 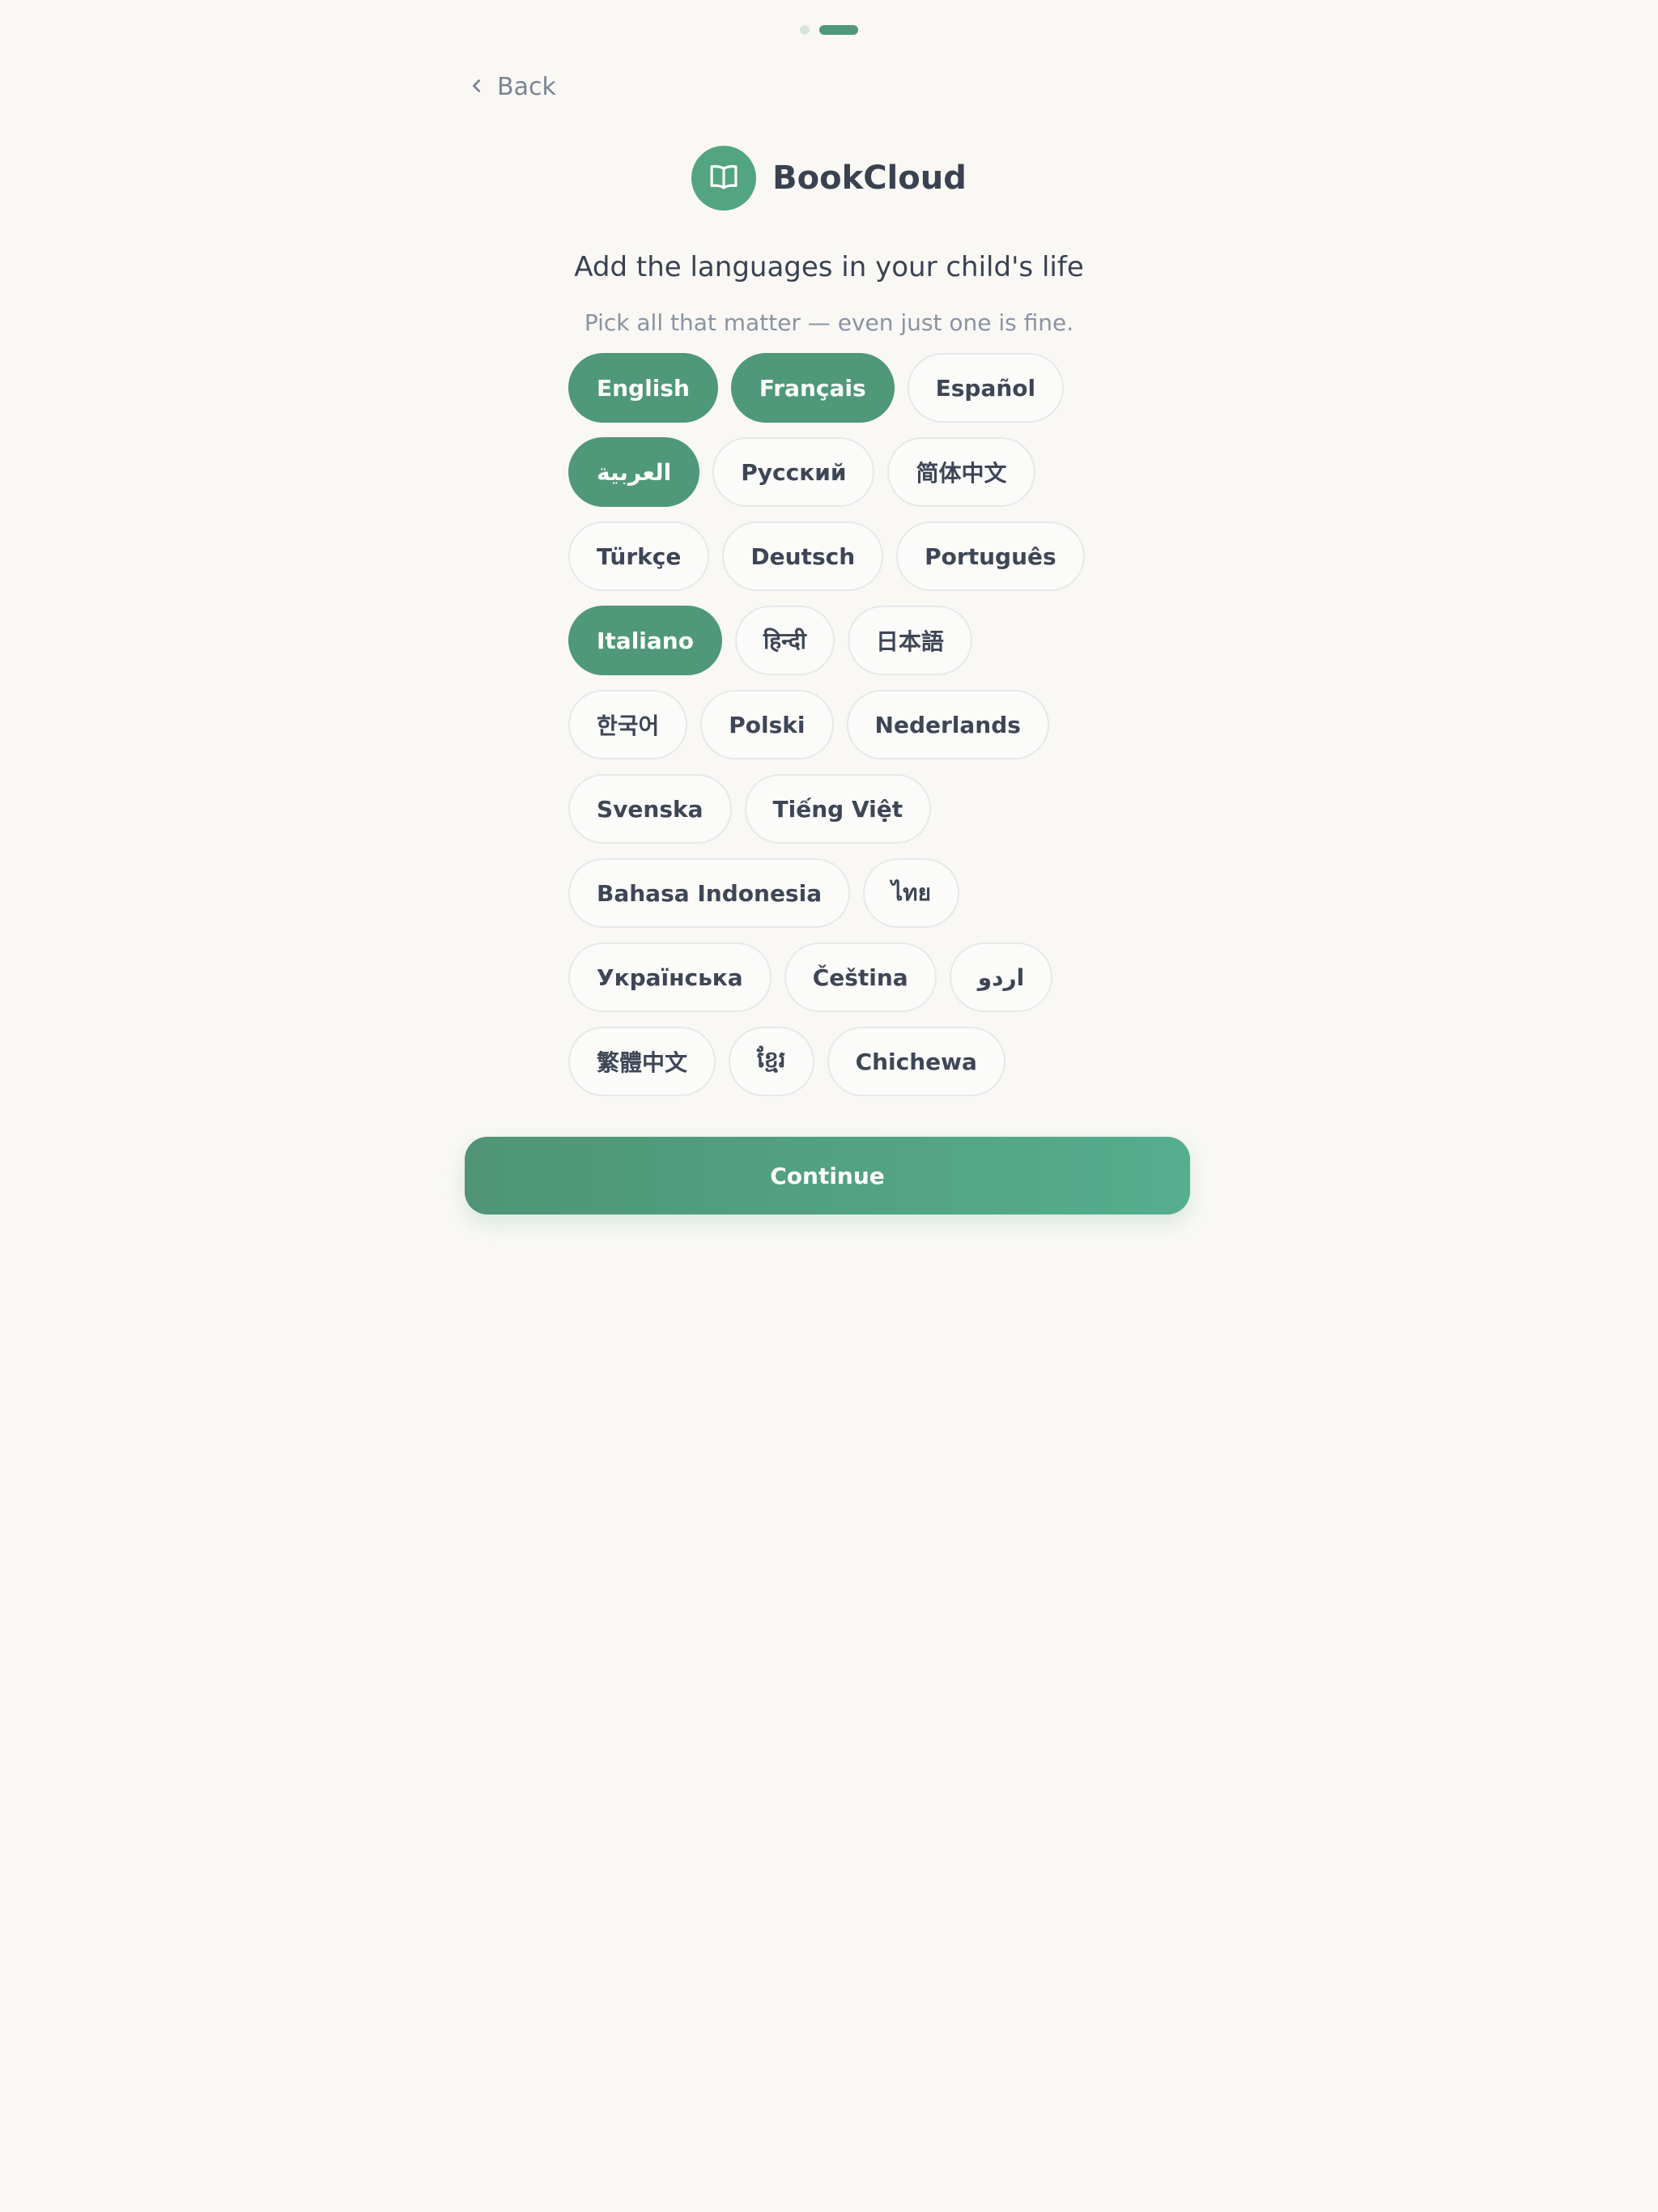 I want to click on language-chip: 繁體中文, so click(x=642, y=1062).